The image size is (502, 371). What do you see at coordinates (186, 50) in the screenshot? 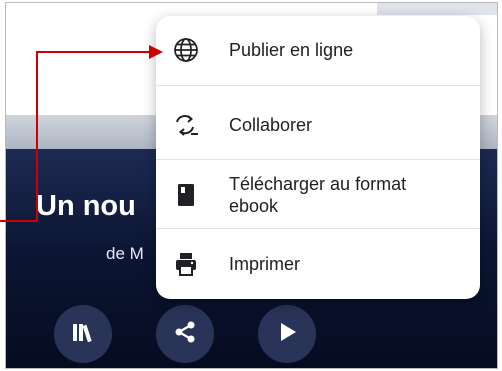
I see `globe-icon` at bounding box center [186, 50].